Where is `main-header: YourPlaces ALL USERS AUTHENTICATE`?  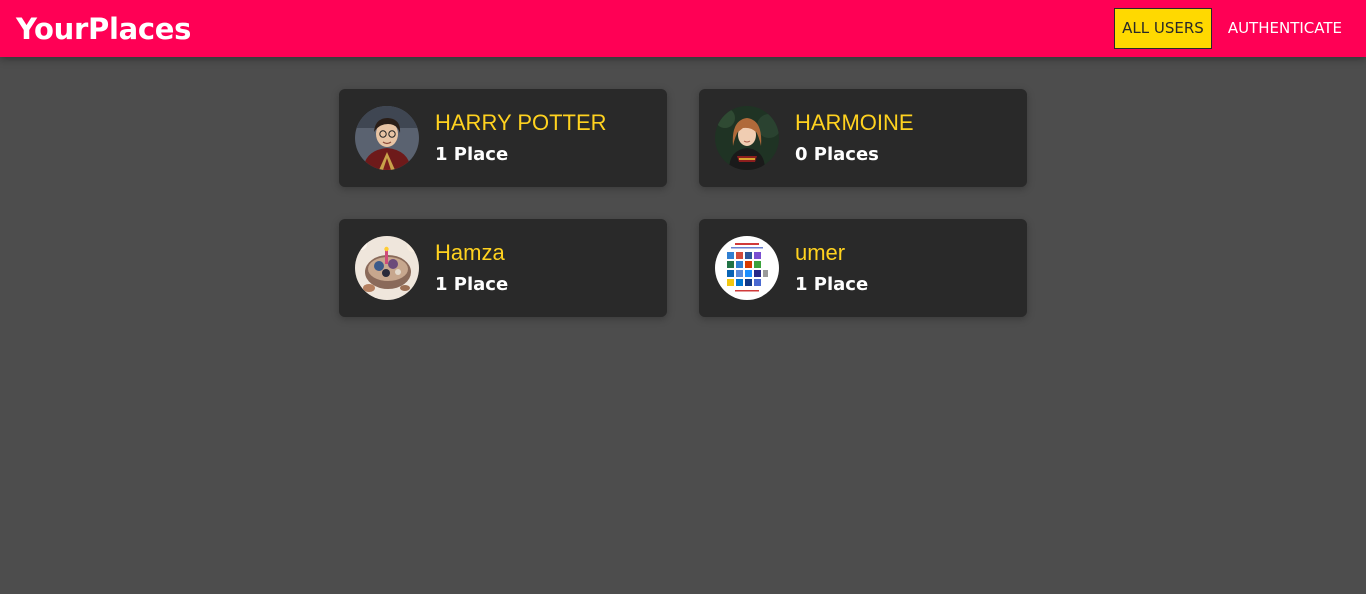 main-header: YourPlaces ALL USERS AUTHENTICATE is located at coordinates (683, 28).